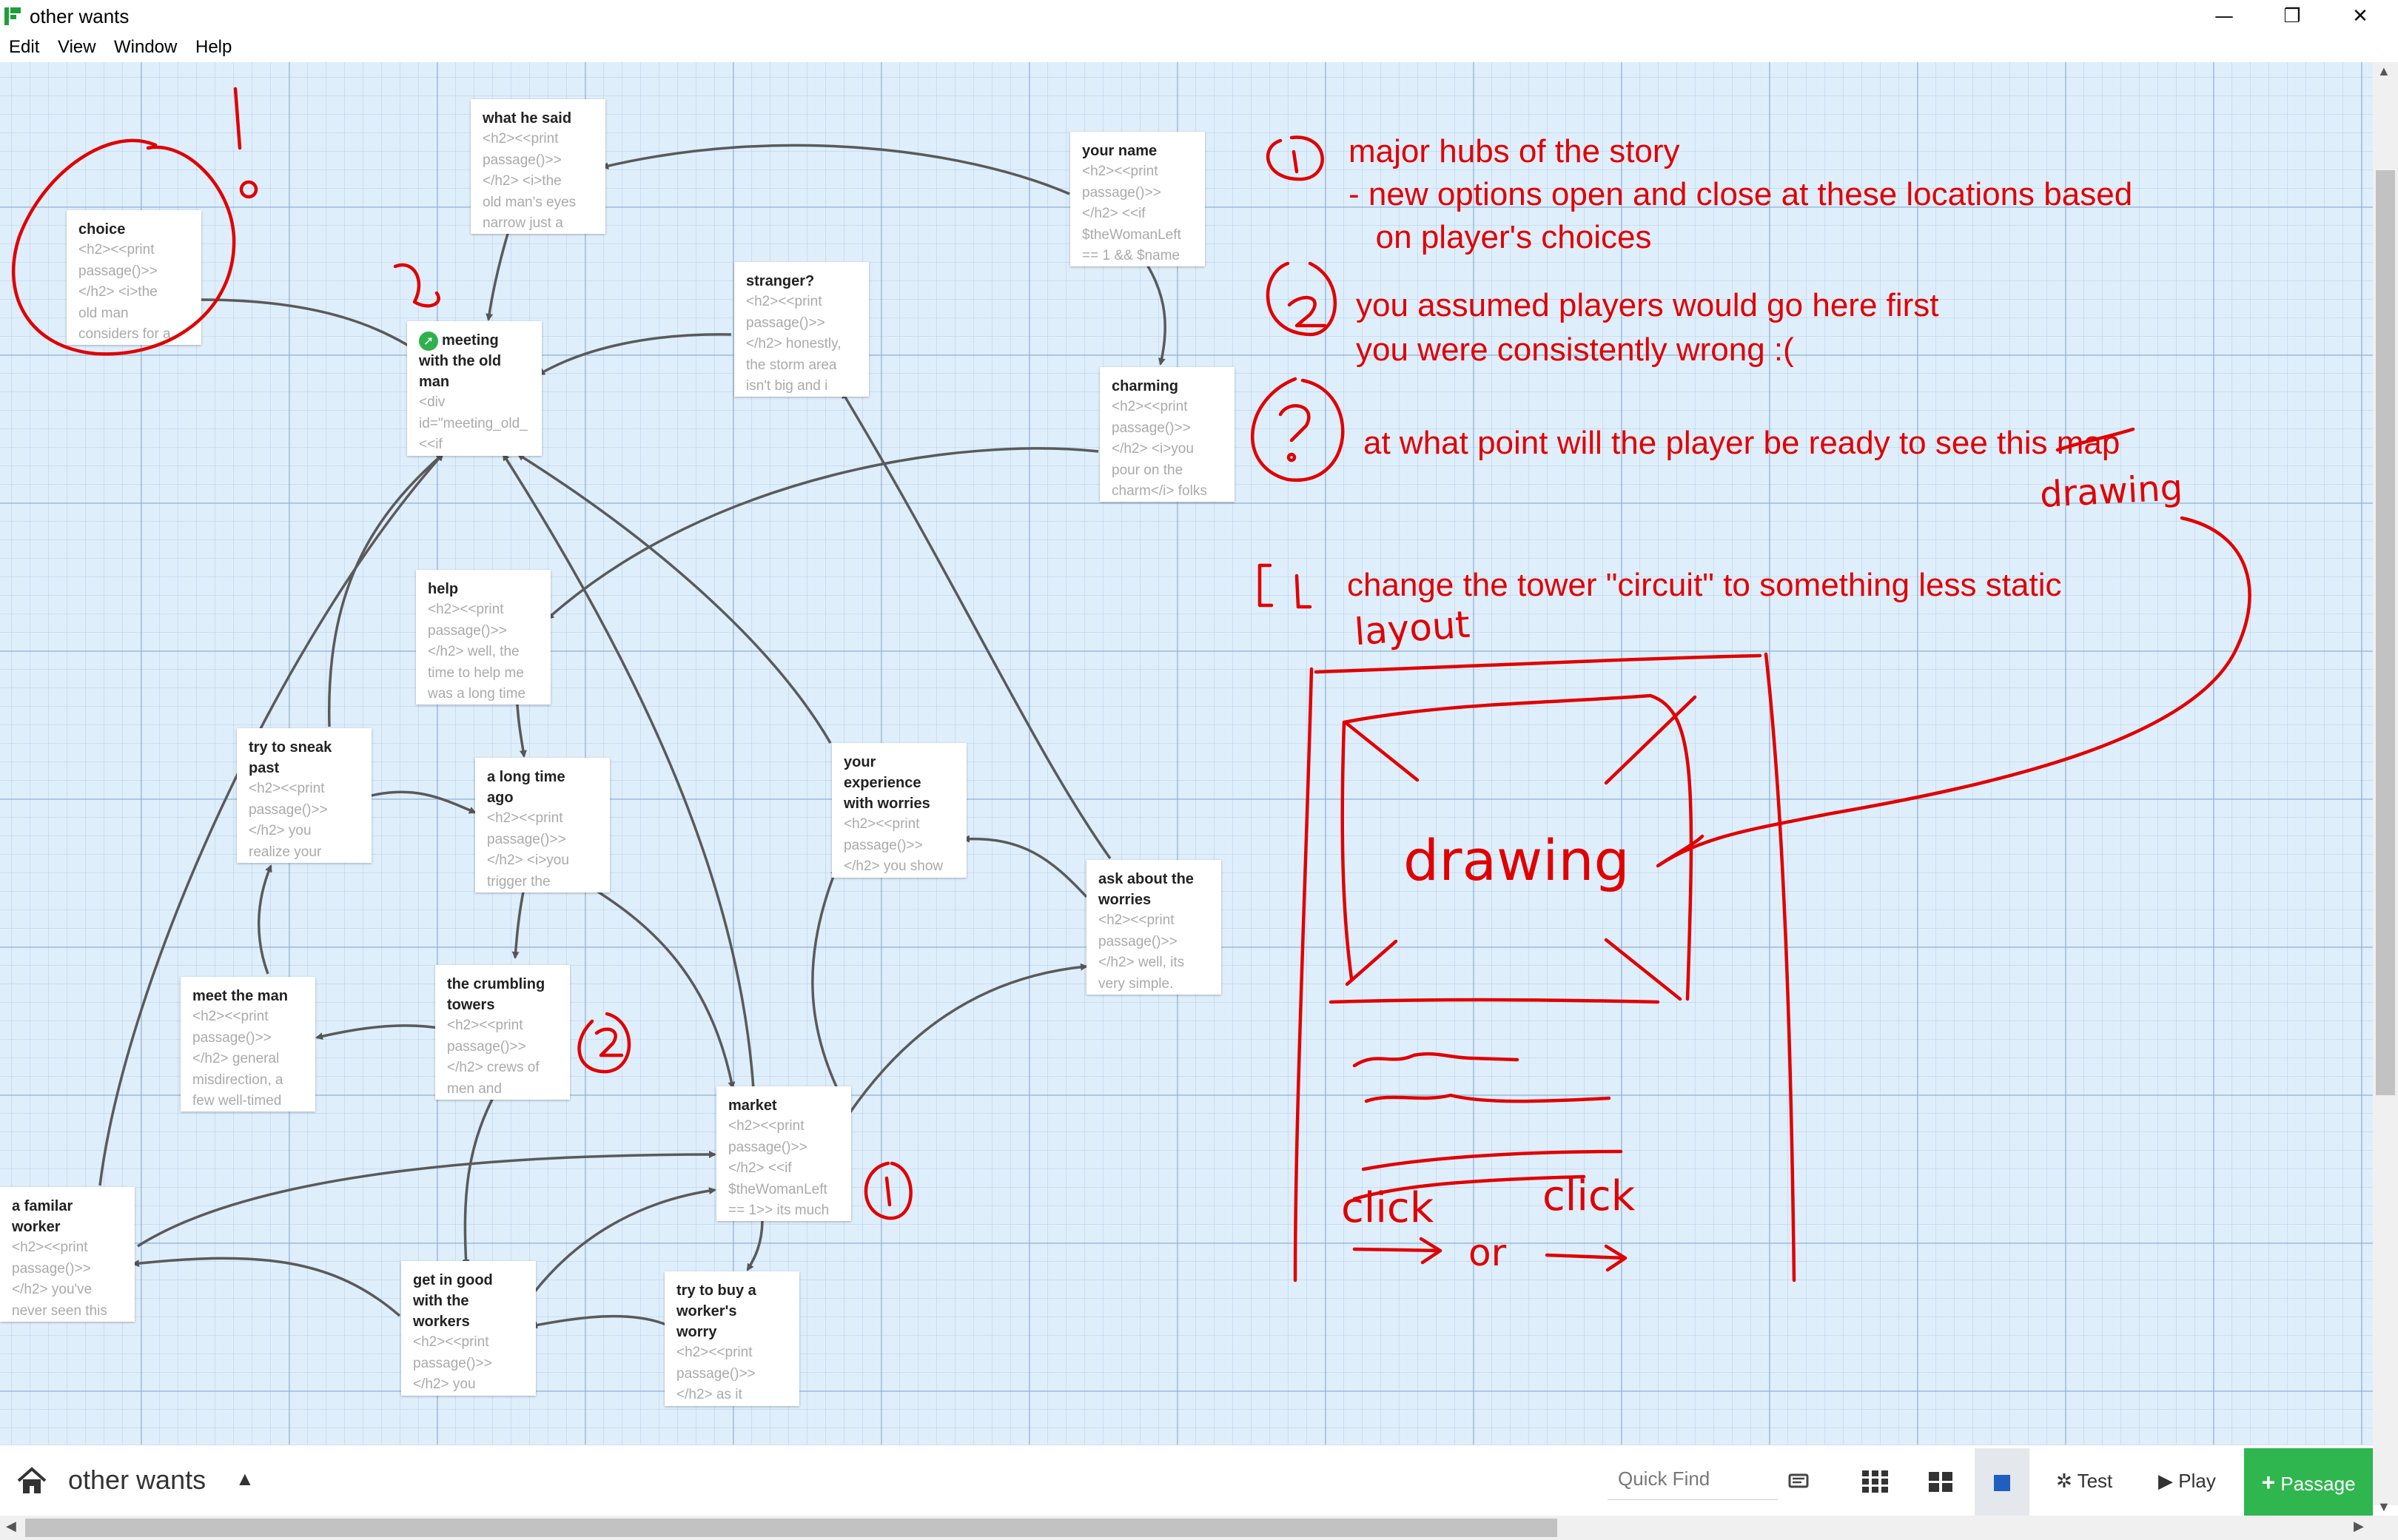 The height and width of the screenshot is (1540, 2398). What do you see at coordinates (1780, 967) in the screenshot?
I see `frame-right` at bounding box center [1780, 967].